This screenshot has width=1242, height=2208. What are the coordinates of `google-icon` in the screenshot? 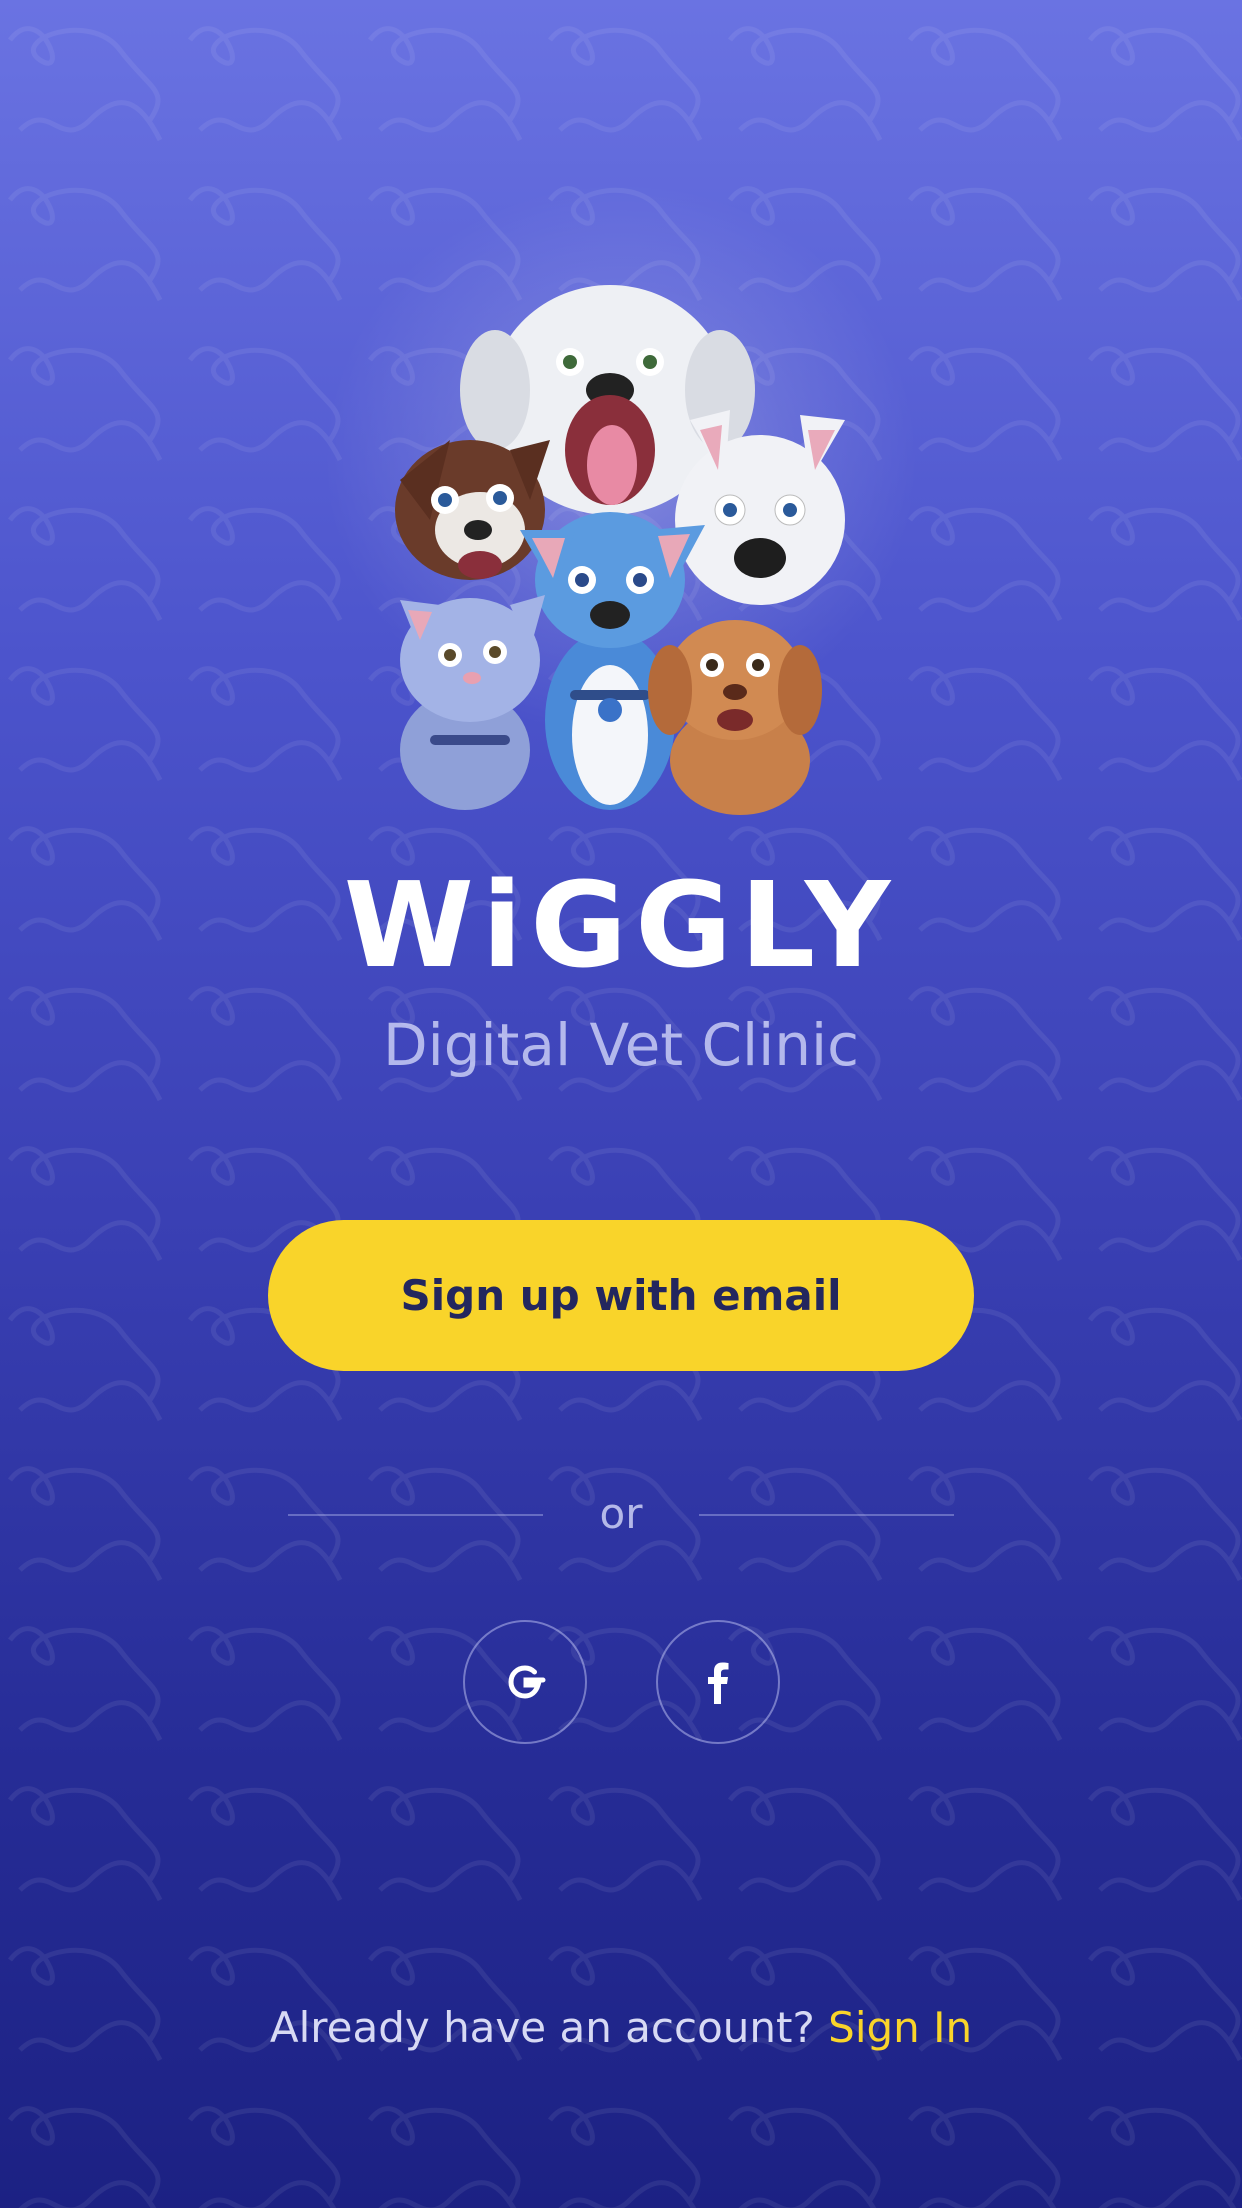 It's located at (527, 1682).